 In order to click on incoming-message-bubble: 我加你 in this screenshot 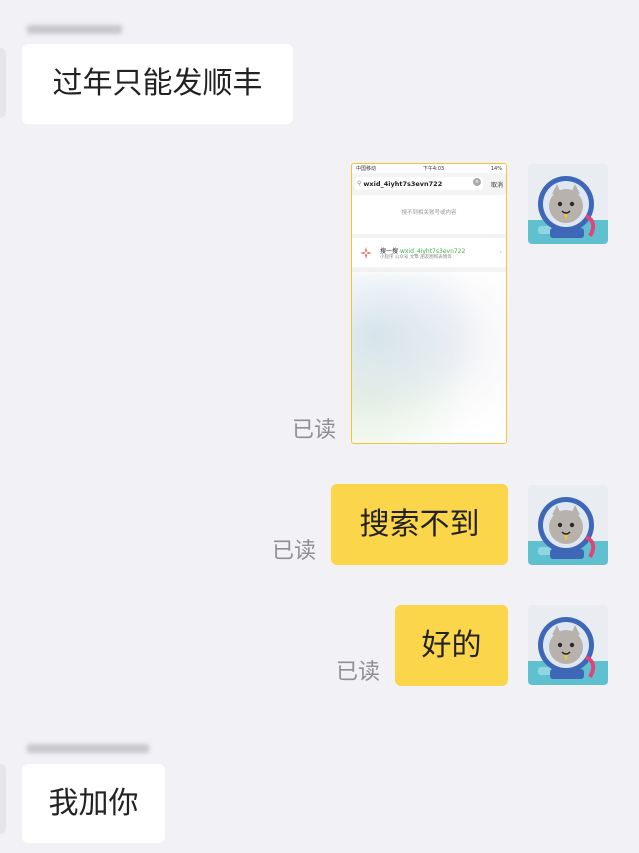, I will do `click(93, 803)`.